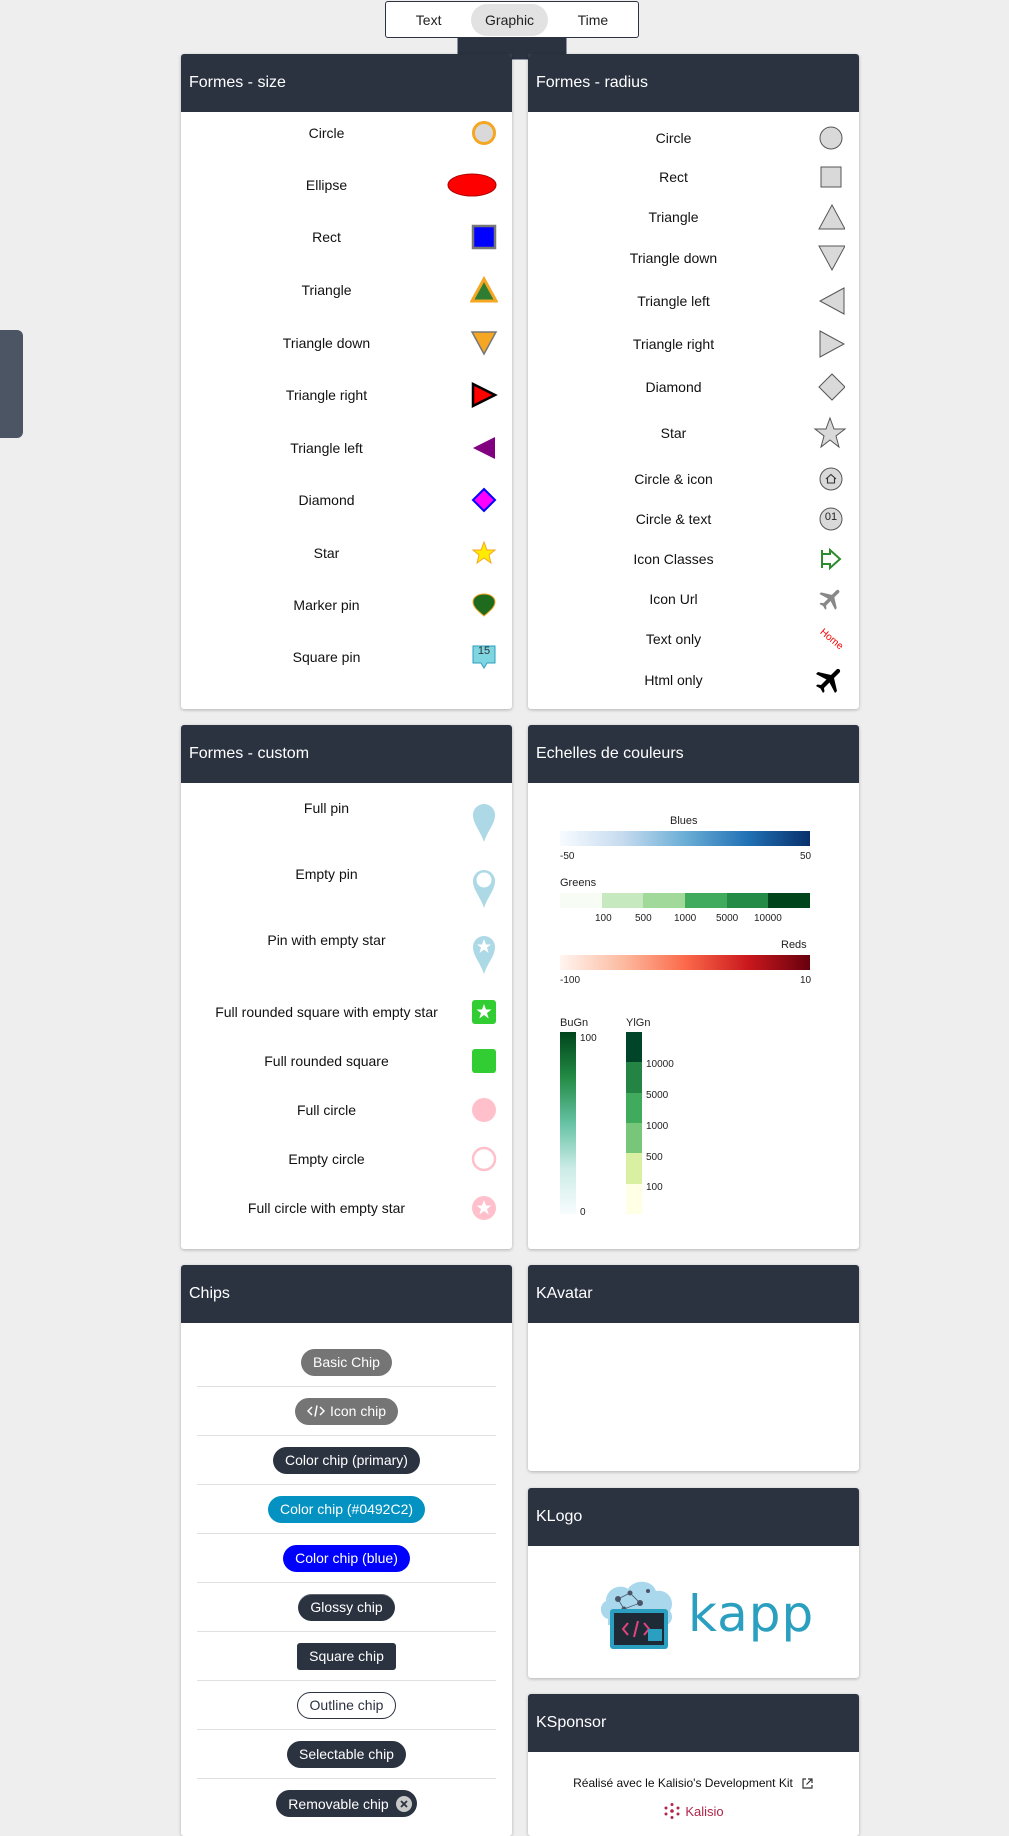  I want to click on bugn-scale-name: BuGn, so click(574, 1023).